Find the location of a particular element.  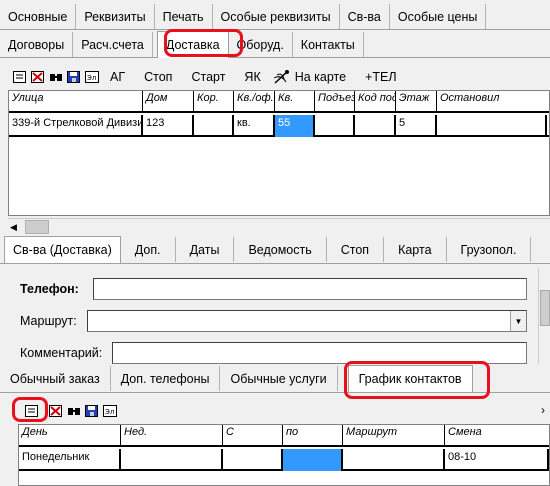

col-ostanovil: Остановил is located at coordinates (492, 102).